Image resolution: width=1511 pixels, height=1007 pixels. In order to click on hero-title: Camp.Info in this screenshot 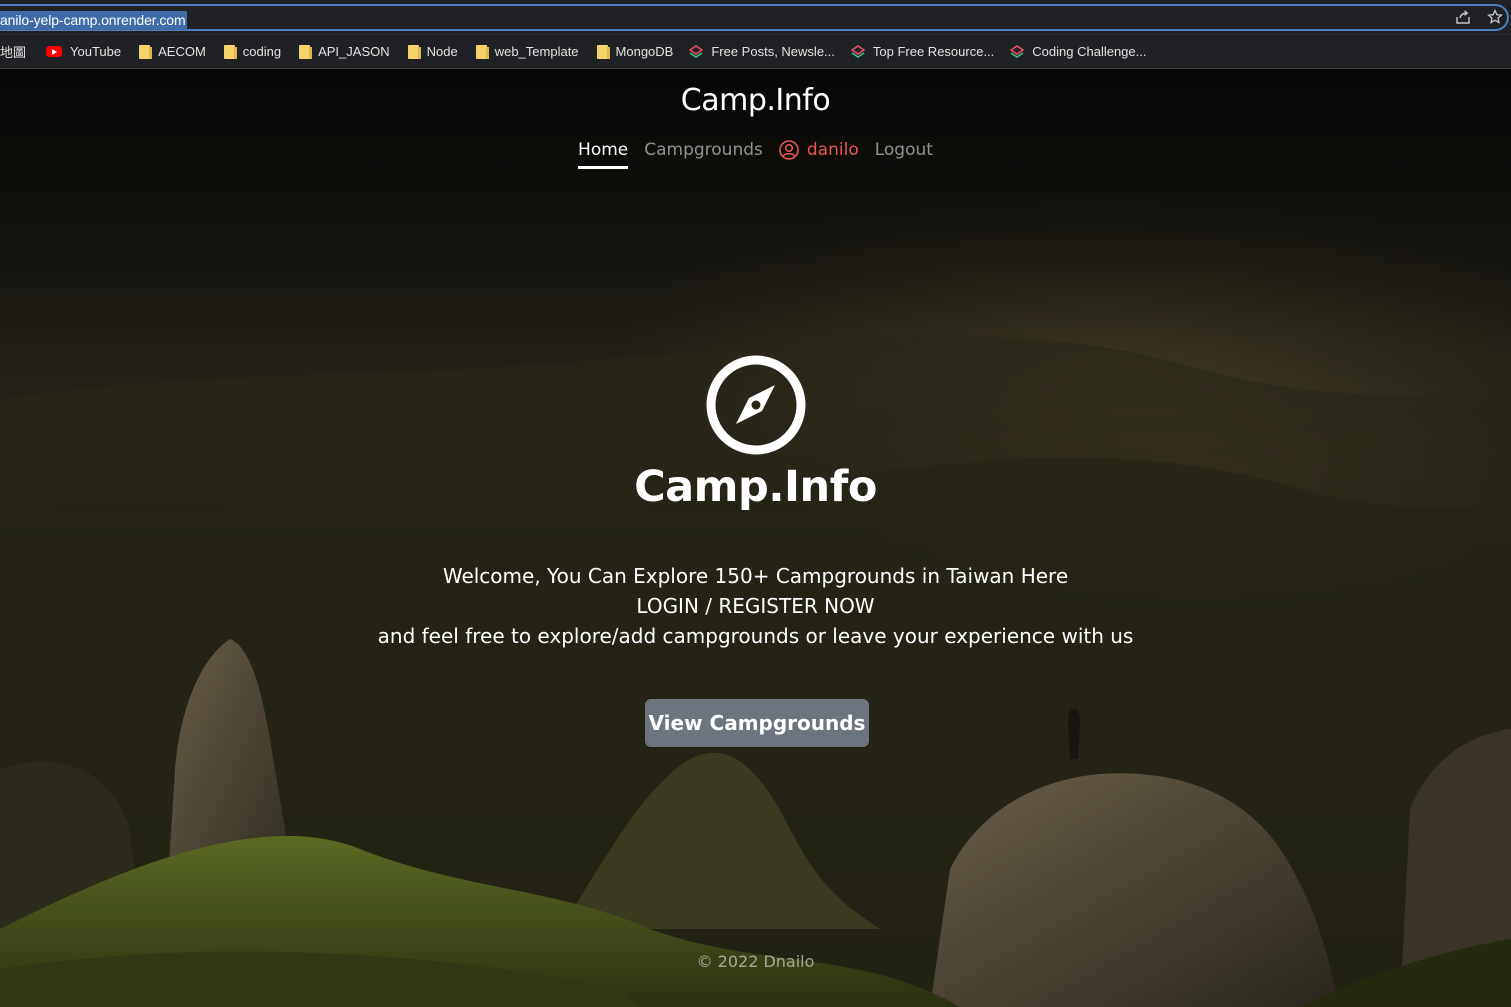, I will do `click(755, 487)`.